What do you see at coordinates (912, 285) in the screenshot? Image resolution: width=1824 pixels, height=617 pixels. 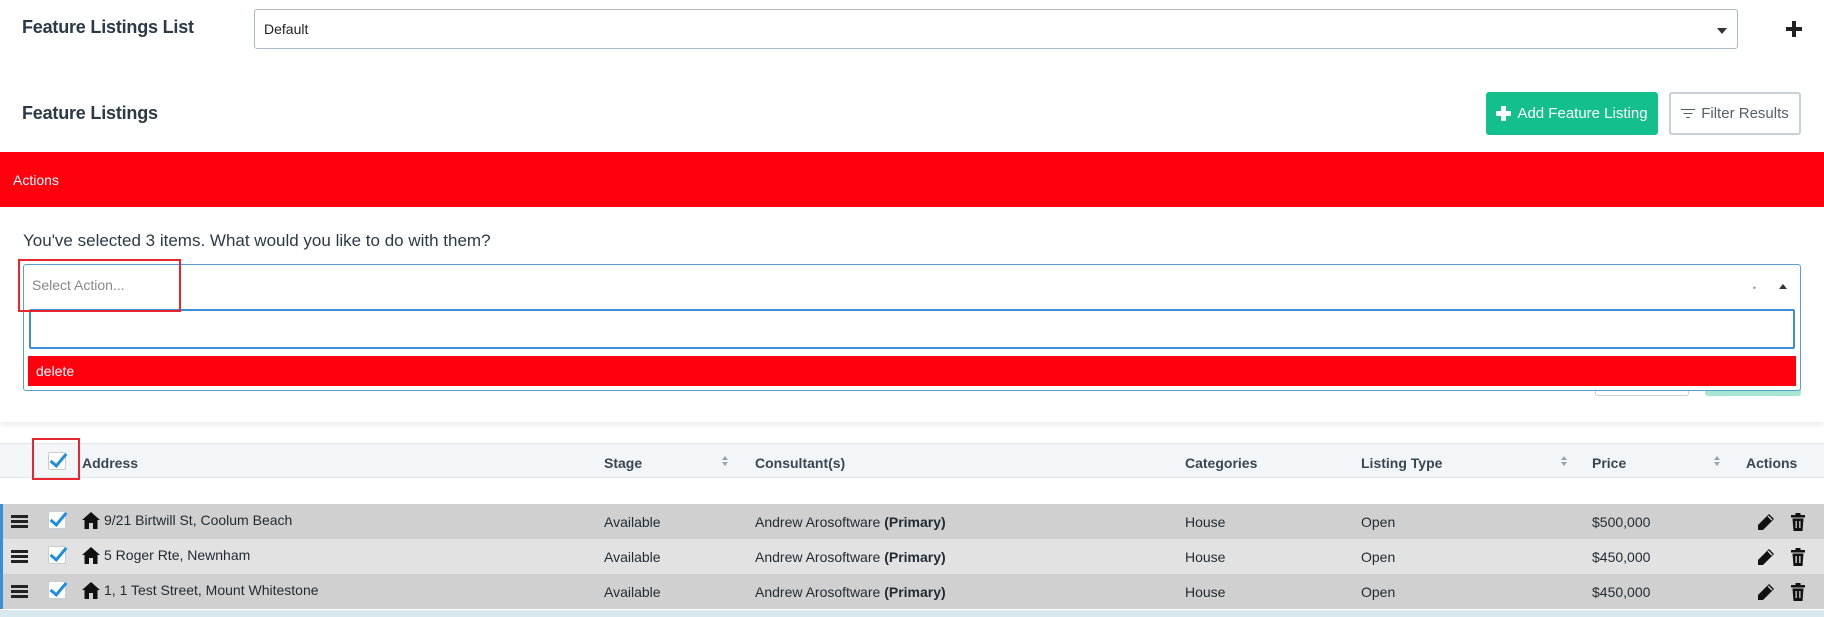 I see `select-action-dropdown: Select Action... •` at bounding box center [912, 285].